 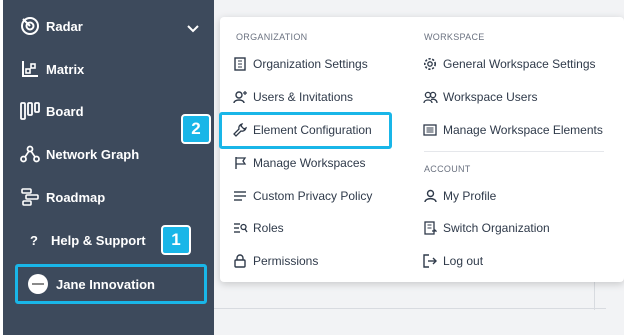 I want to click on help-support-link: ? Help & Support, so click(x=86, y=240).